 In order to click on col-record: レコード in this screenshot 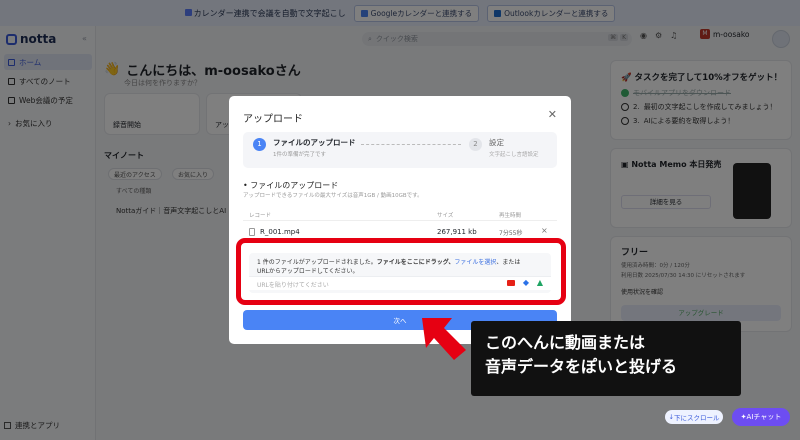, I will do `click(260, 216)`.